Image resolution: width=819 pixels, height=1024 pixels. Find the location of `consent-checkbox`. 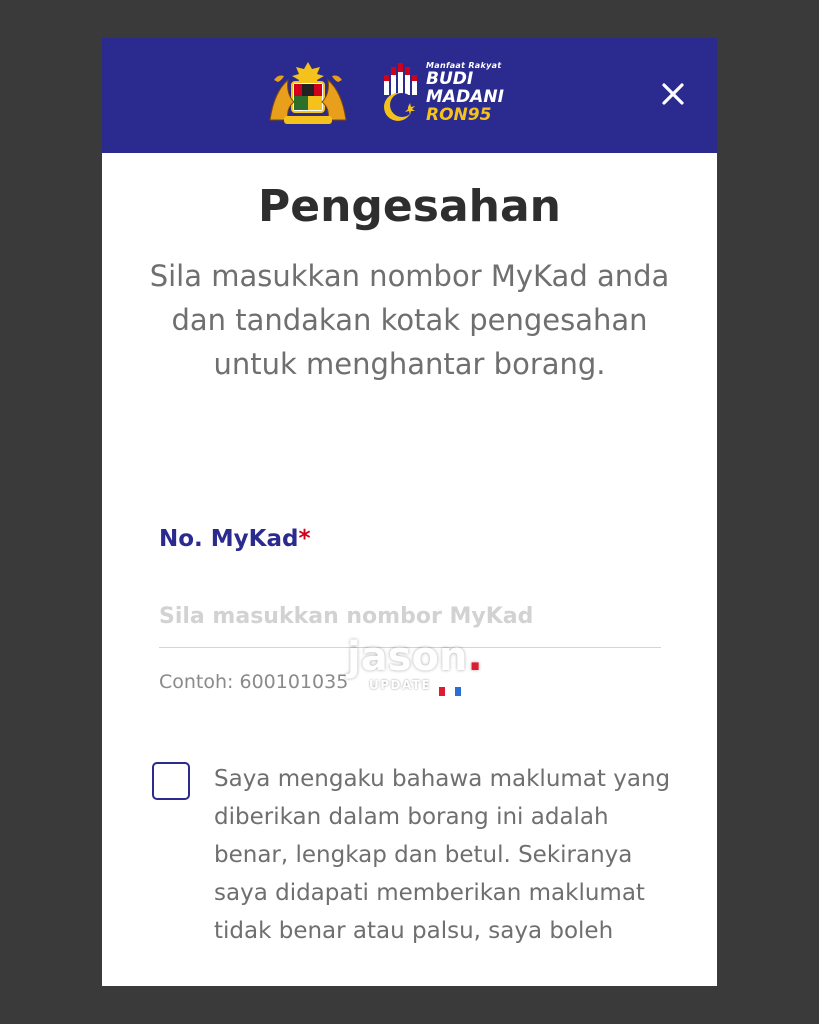

consent-checkbox is located at coordinates (171, 781).